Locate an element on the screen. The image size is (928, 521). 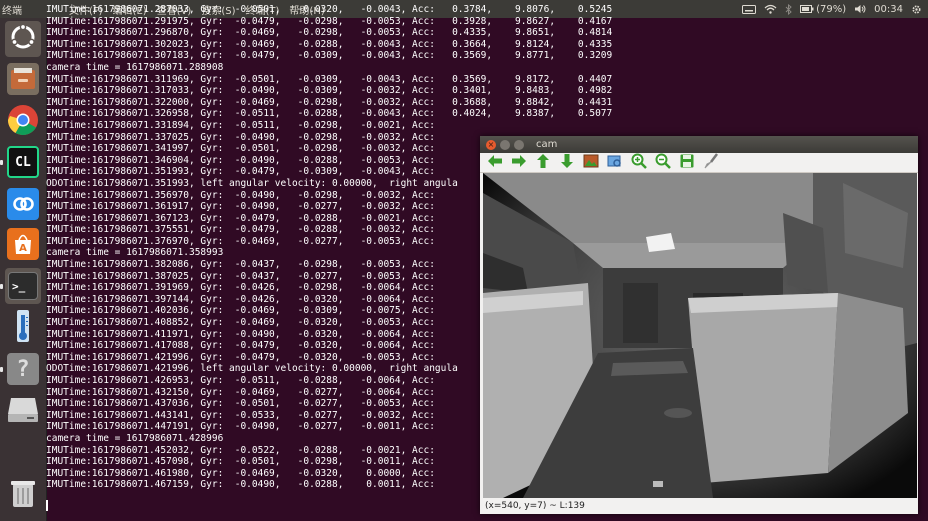
properties-button is located at coordinates (711, 162).